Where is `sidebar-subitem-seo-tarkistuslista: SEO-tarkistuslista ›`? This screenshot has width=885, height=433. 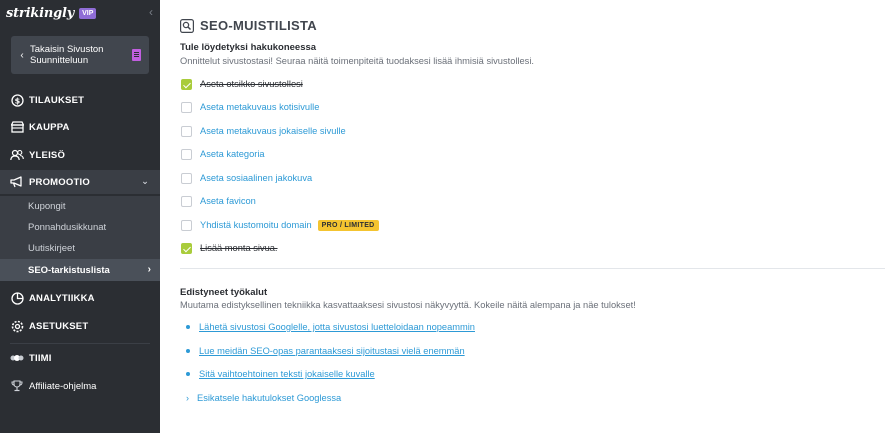
sidebar-subitem-seo-tarkistuslista: SEO-tarkistuslista › is located at coordinates (80, 270).